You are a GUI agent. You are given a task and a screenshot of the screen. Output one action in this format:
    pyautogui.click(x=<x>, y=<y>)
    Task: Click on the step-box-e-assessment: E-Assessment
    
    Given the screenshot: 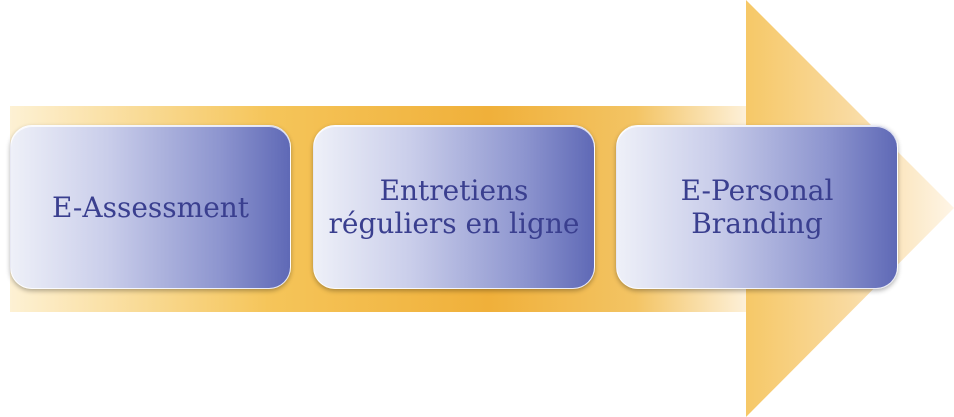 What is the action you would take?
    pyautogui.click(x=150, y=207)
    